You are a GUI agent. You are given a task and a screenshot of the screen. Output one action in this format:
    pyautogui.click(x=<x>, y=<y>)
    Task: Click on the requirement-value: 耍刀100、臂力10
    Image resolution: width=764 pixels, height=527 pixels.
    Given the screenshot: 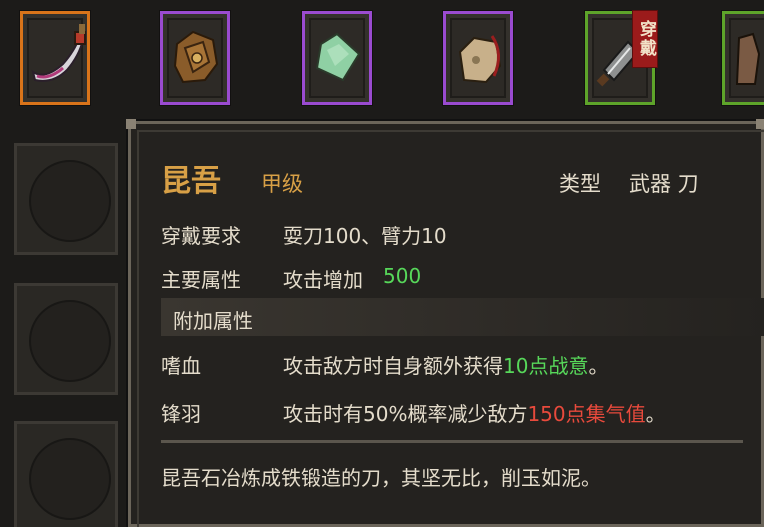 What is the action you would take?
    pyautogui.click(x=365, y=236)
    